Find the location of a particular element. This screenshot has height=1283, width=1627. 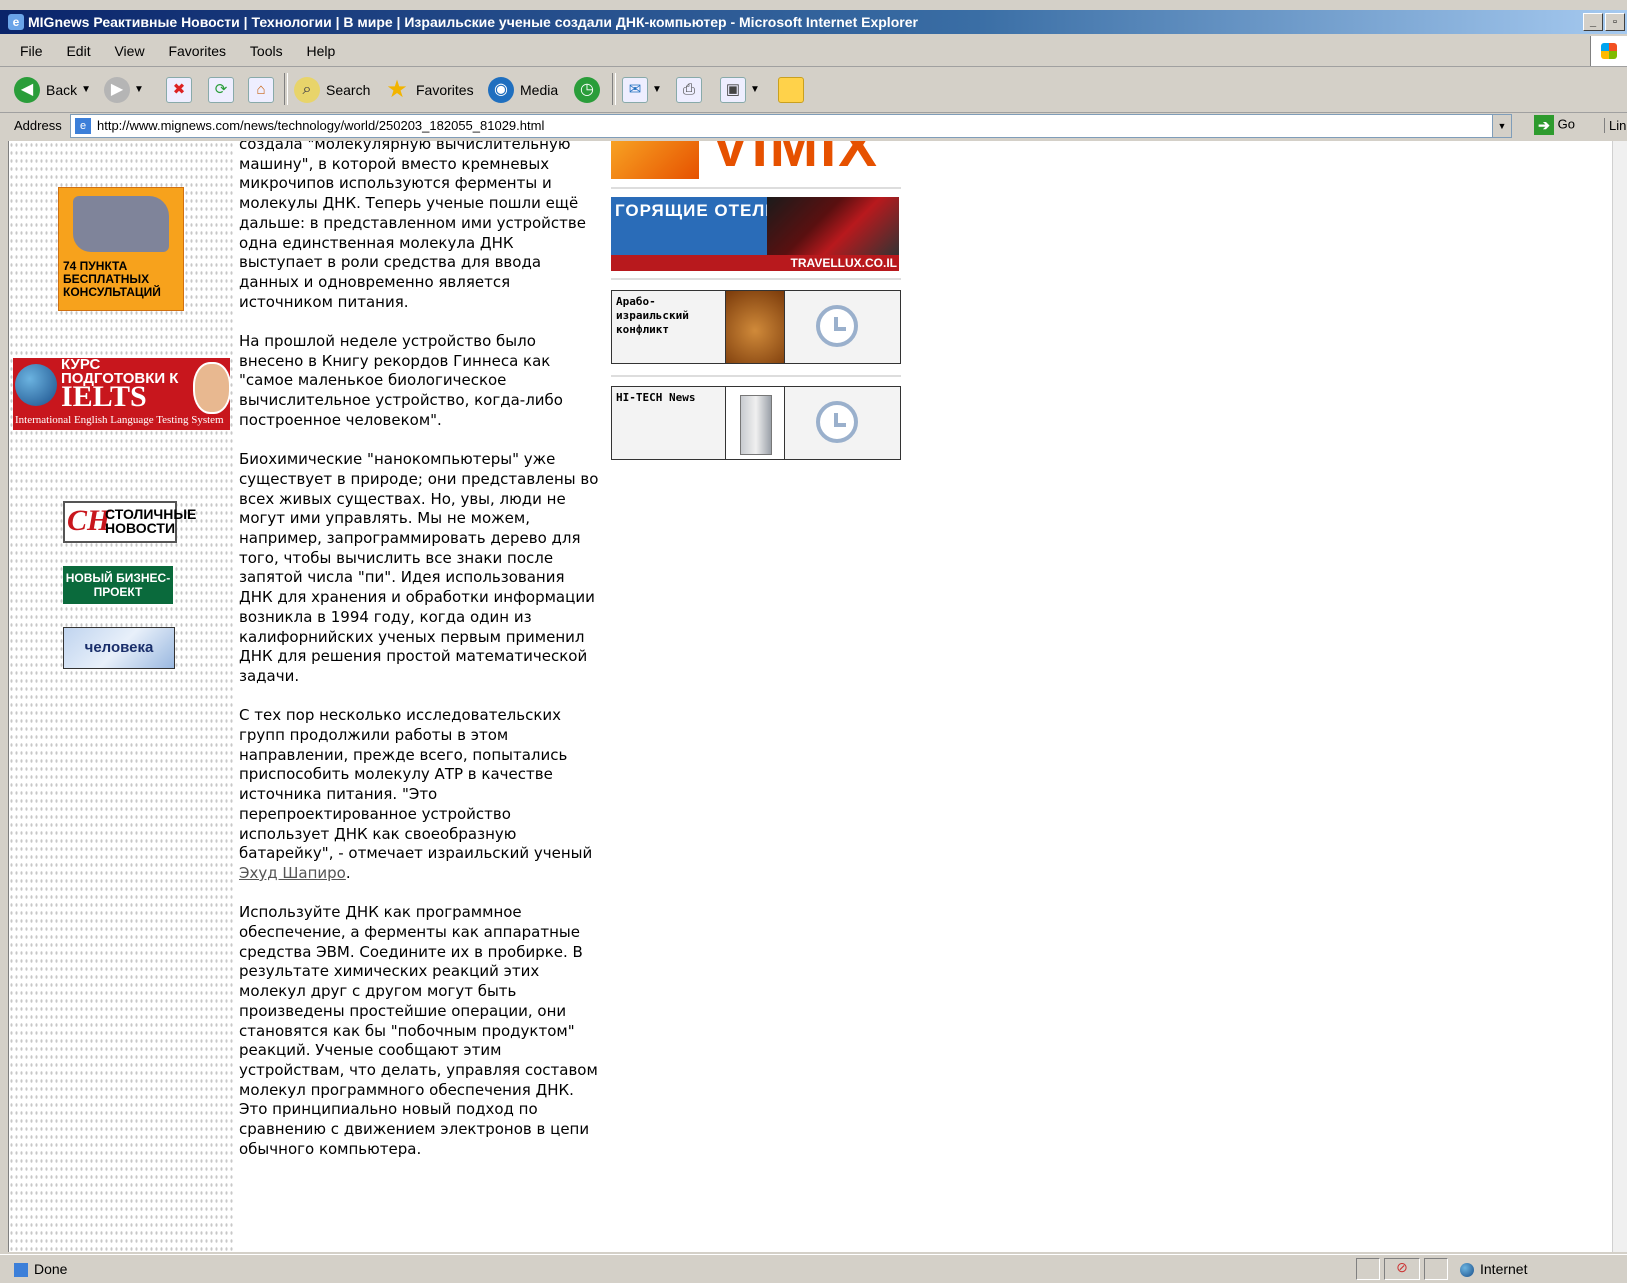

messenger-button is located at coordinates (791, 89).